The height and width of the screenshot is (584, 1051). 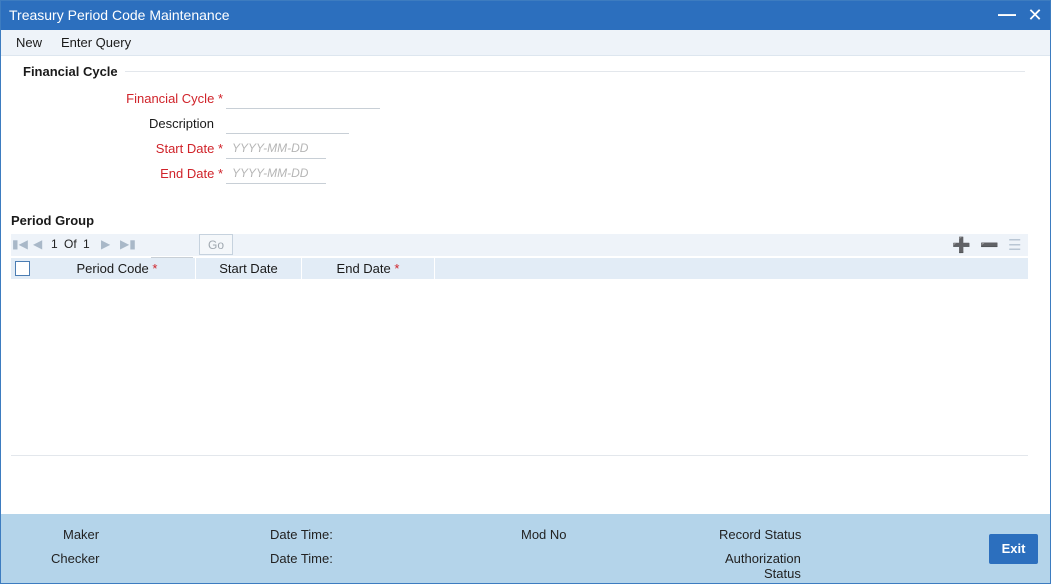 What do you see at coordinates (287, 123) in the screenshot?
I see `description-input` at bounding box center [287, 123].